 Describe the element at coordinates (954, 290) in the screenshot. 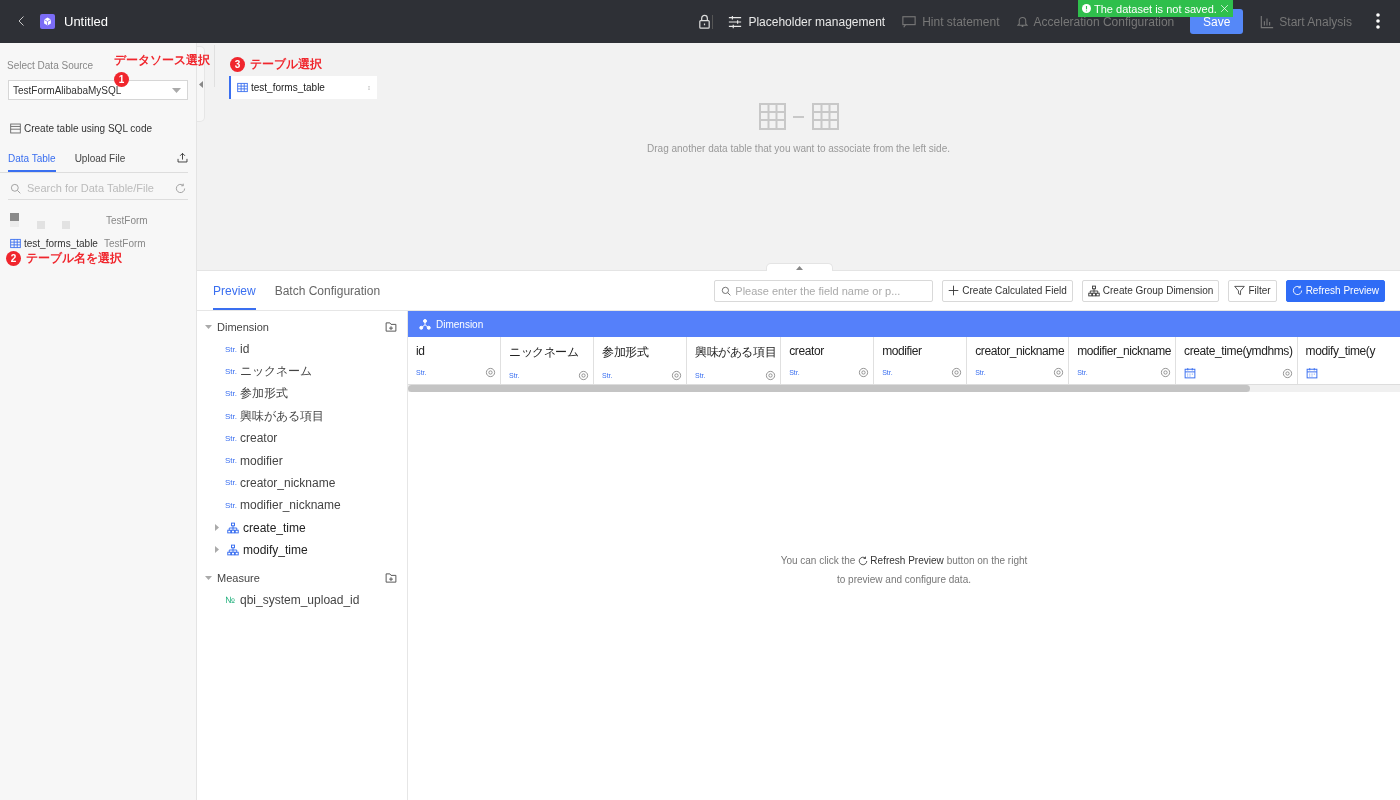

I see `plus-icon` at that location.